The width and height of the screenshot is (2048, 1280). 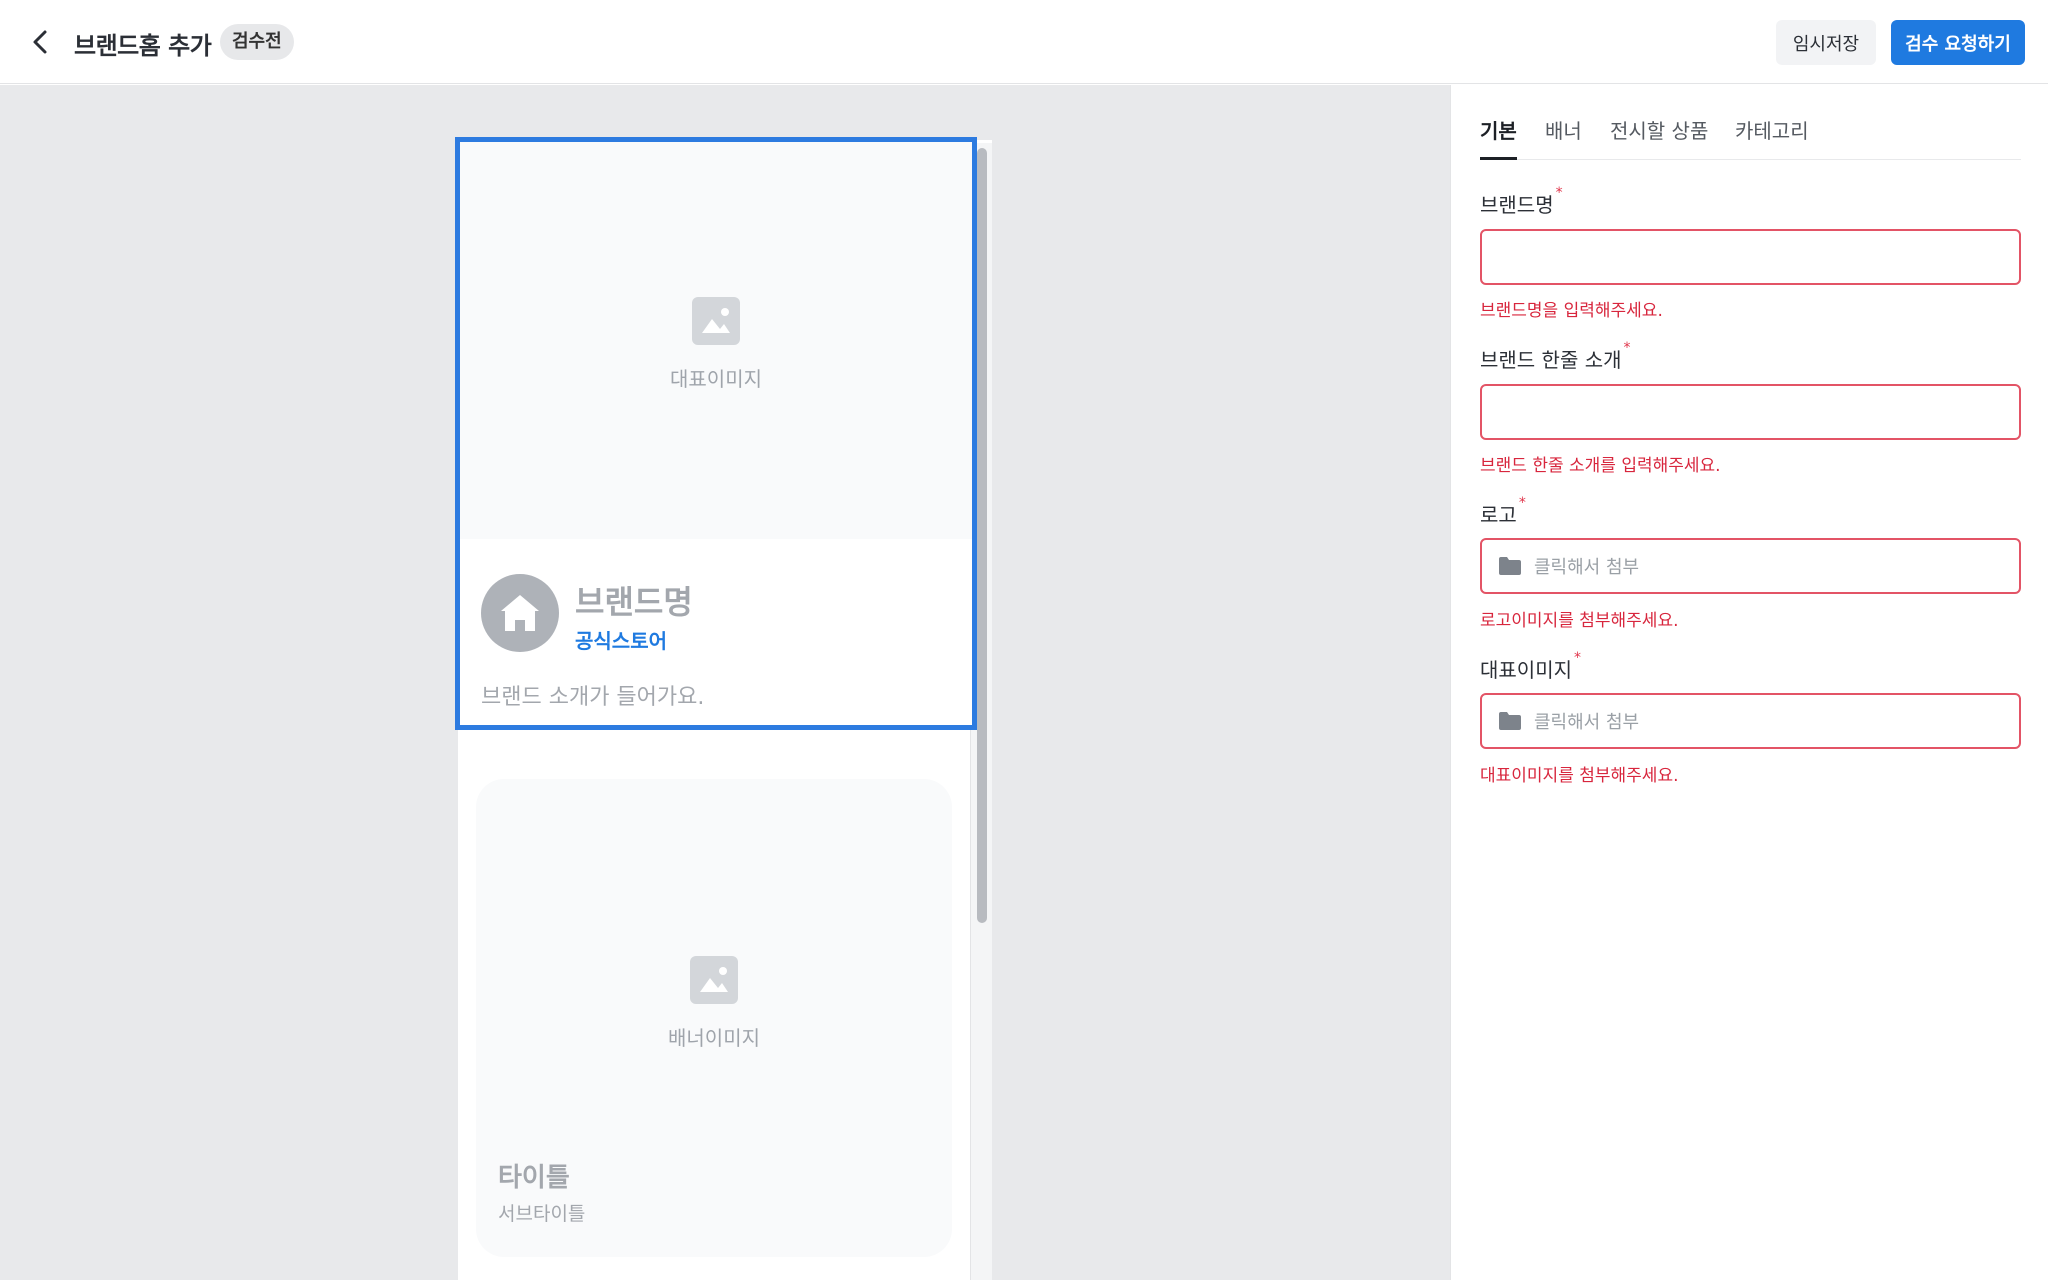 I want to click on tab-products: 전시할 상품, so click(x=1659, y=137).